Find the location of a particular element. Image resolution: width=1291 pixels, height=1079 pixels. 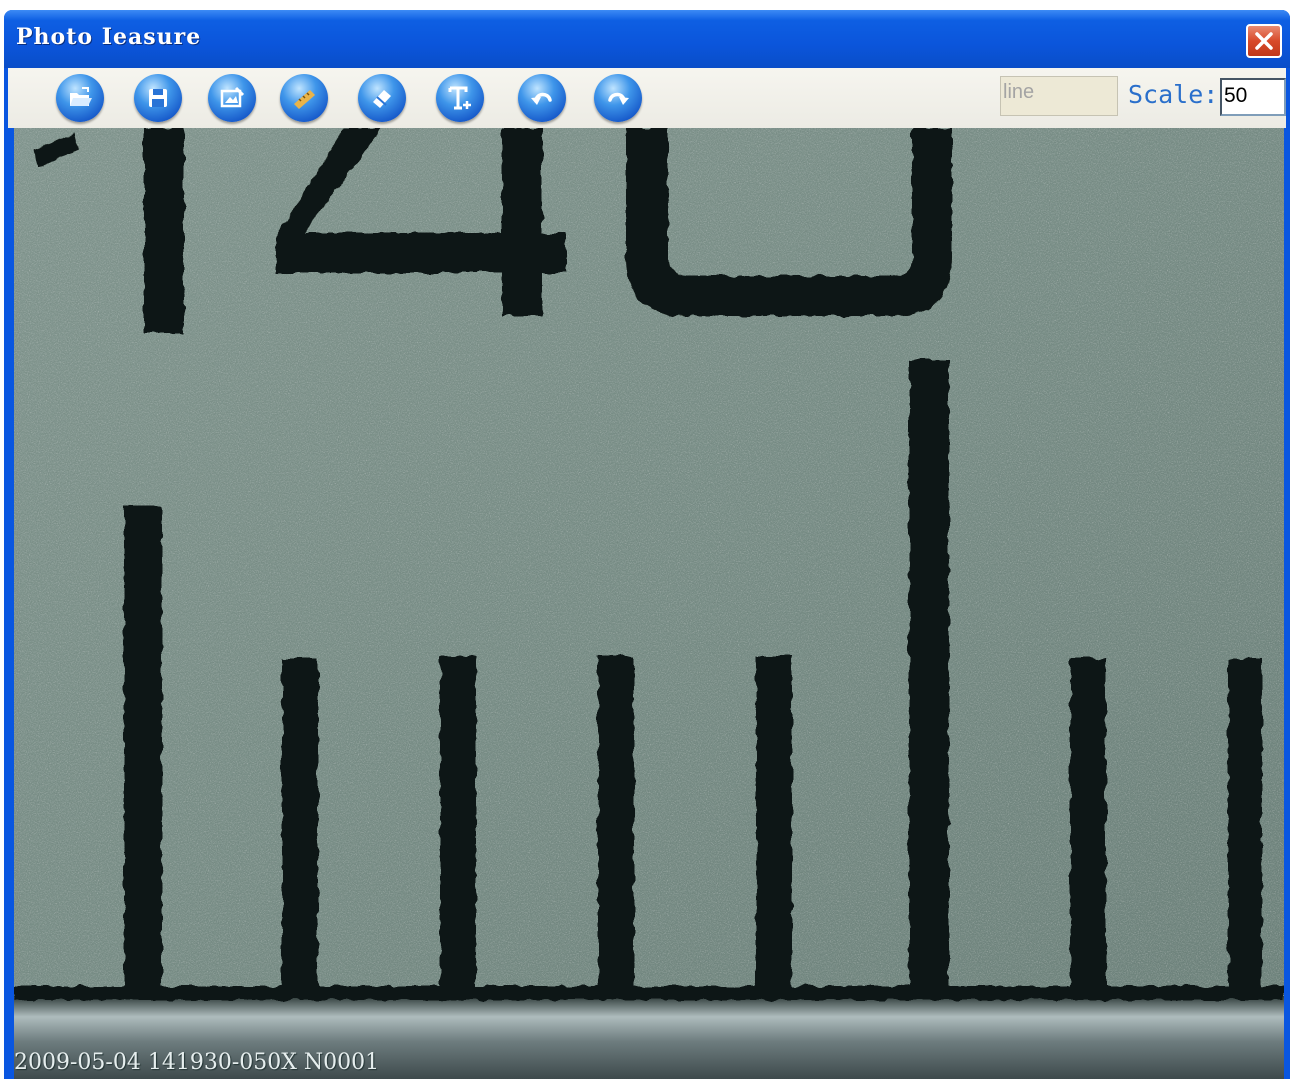

open-button is located at coordinates (80, 98).